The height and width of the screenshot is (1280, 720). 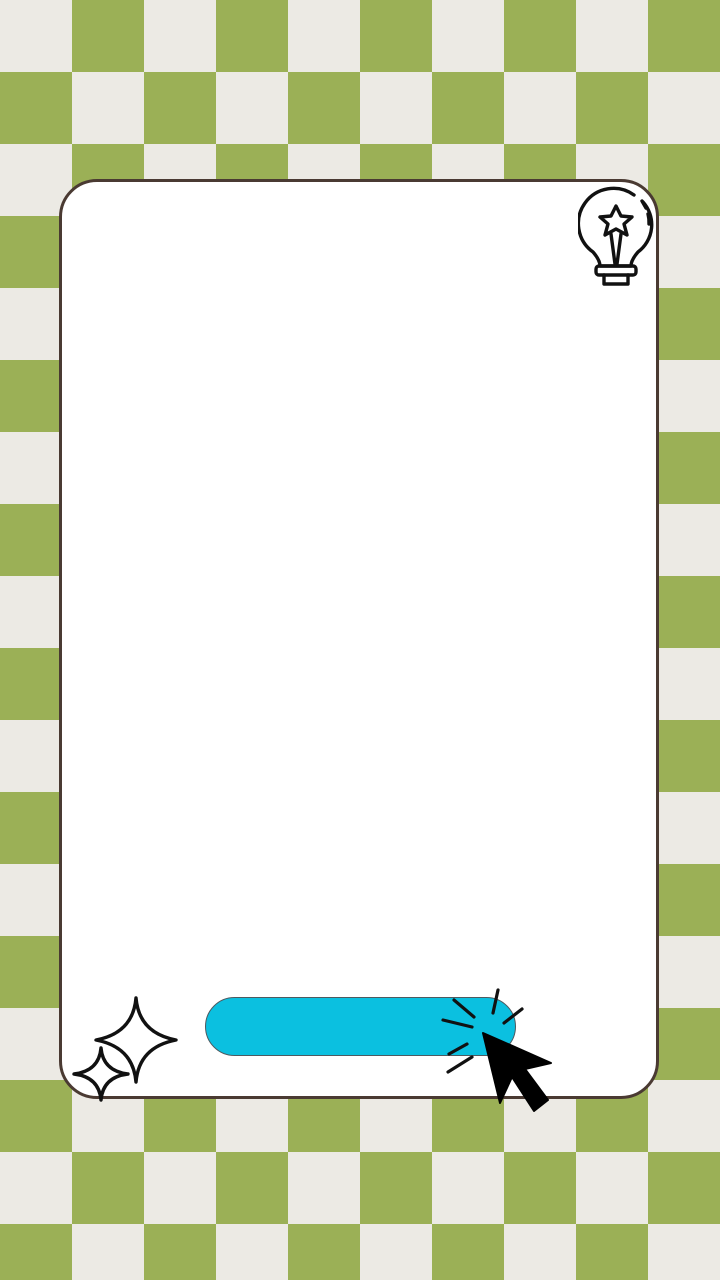 What do you see at coordinates (125, 1049) in the screenshot?
I see `sparkle-icon` at bounding box center [125, 1049].